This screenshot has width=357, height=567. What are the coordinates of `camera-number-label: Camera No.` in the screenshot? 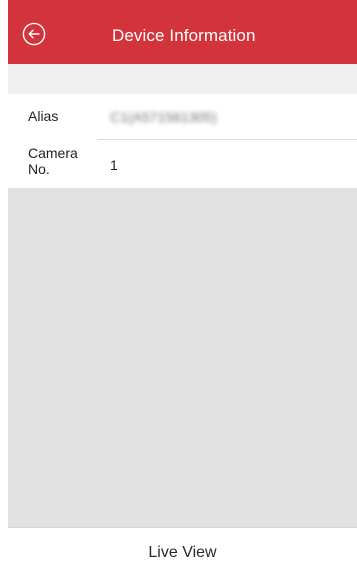 It's located at (53, 161).